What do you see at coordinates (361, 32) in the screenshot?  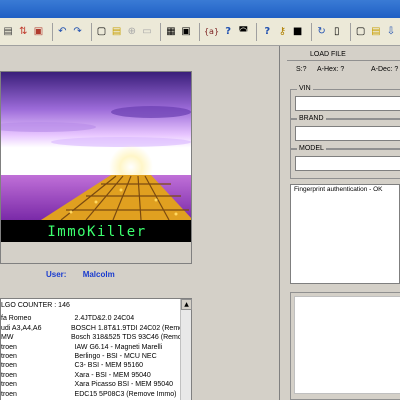 I see `copy-icon: ▢` at bounding box center [361, 32].